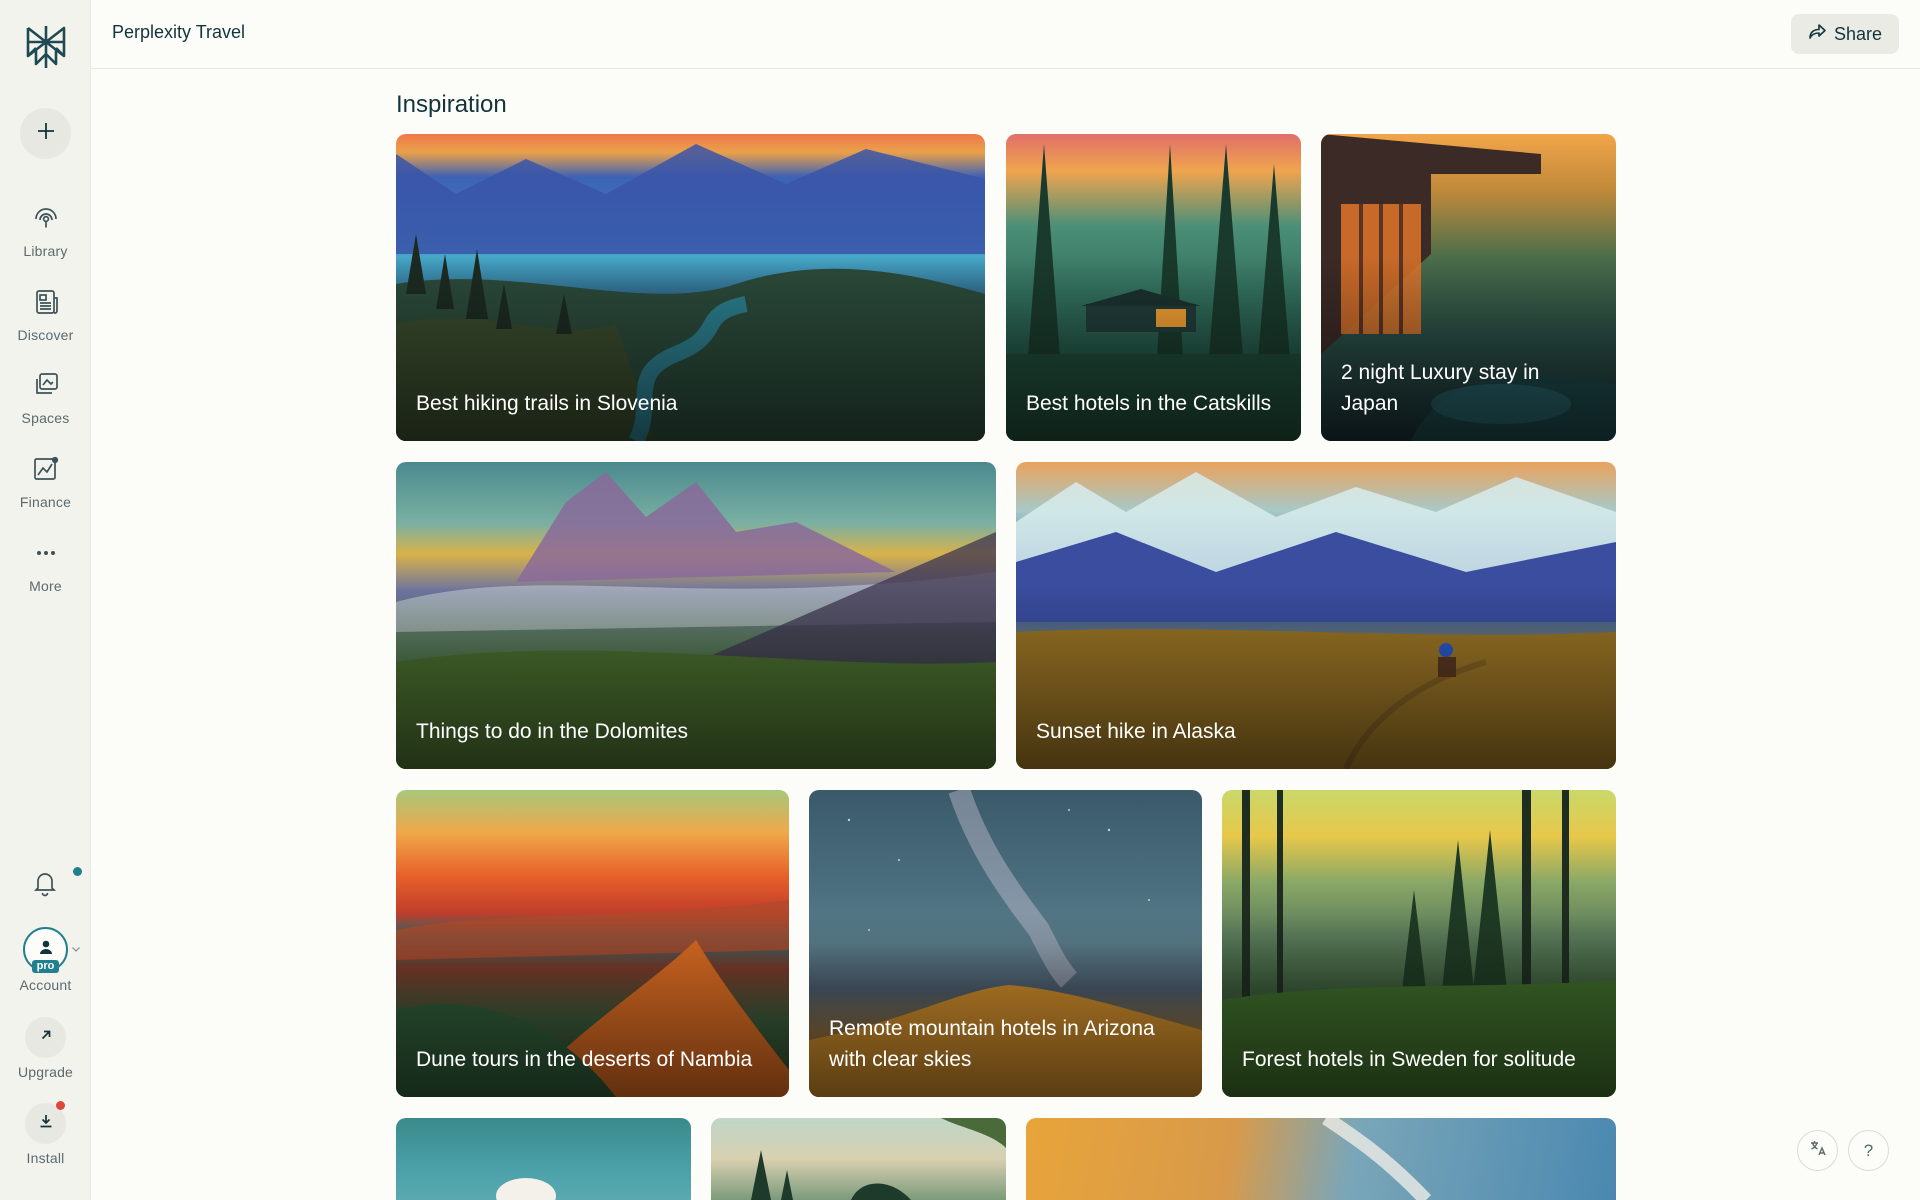 The height and width of the screenshot is (1200, 1920). Describe the element at coordinates (1136, 731) in the screenshot. I see `card-label: Sunset hike in Alaska` at that location.